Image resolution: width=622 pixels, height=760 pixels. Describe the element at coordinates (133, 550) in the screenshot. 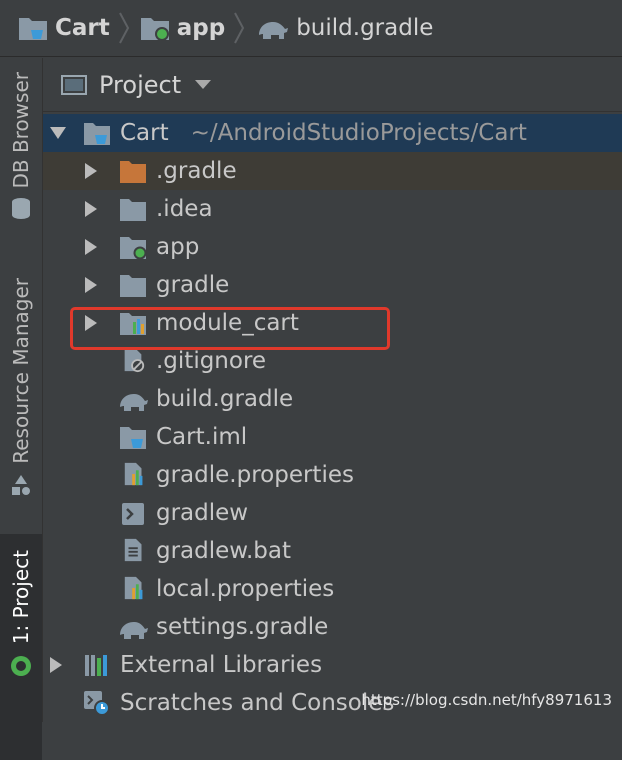

I see `text-file-icon` at that location.